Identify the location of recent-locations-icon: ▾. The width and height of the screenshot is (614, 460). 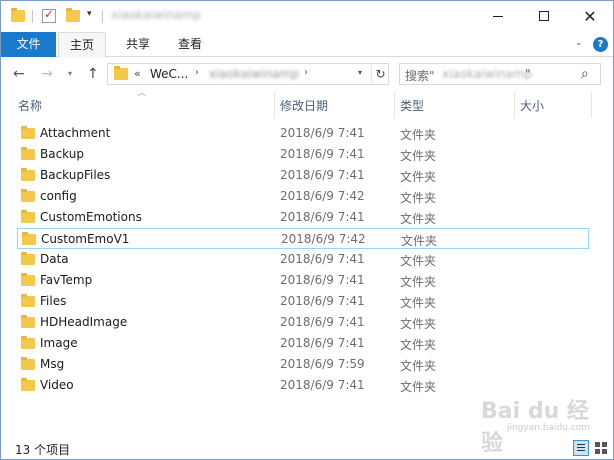
(70, 73).